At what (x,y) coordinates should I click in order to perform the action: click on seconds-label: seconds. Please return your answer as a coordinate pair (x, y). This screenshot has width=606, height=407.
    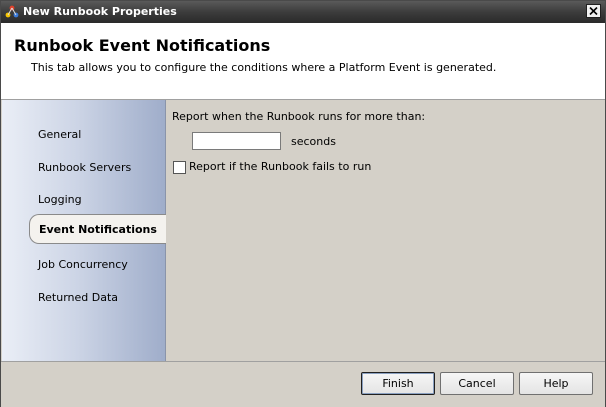
    Looking at the image, I should click on (313, 141).